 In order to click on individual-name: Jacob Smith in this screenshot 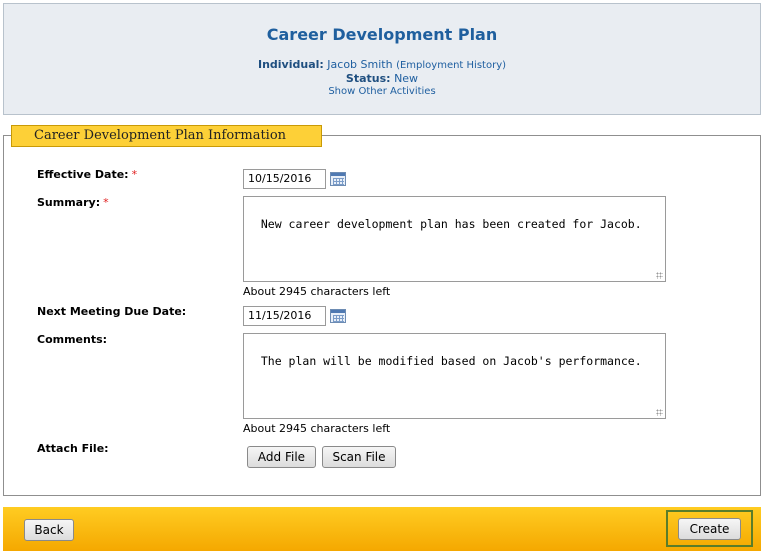, I will do `click(360, 64)`.